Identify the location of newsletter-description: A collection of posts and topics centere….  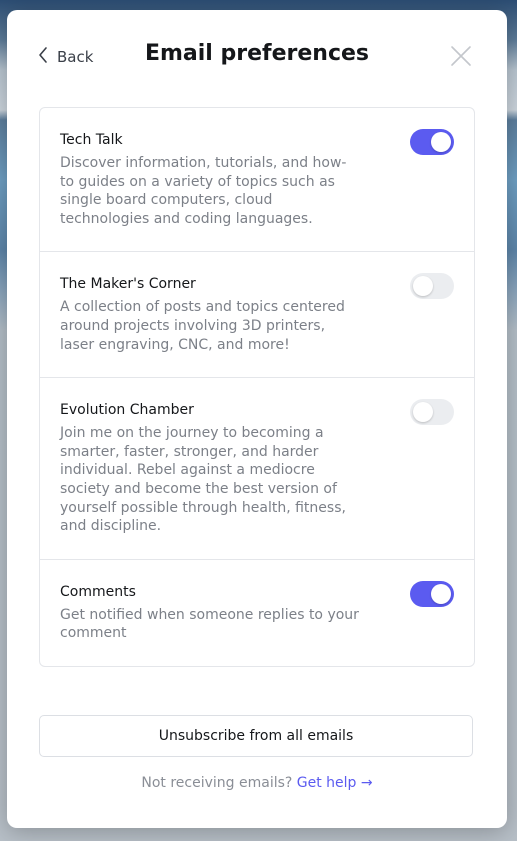
(202, 326).